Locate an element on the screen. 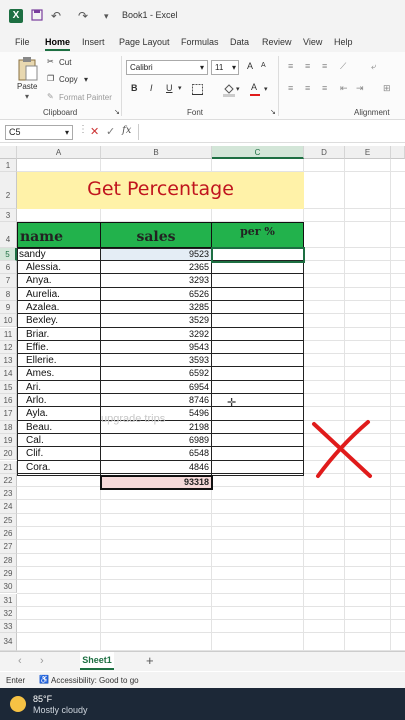 The height and width of the screenshot is (720, 405). sales-cell: 6548 is located at coordinates (156, 453).